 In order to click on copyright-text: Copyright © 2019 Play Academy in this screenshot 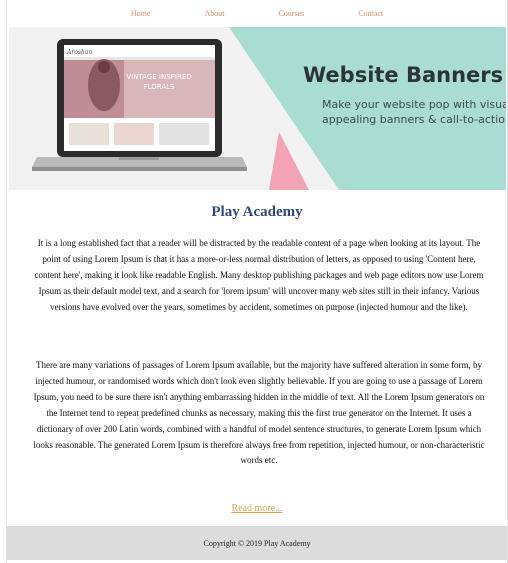, I will do `click(257, 543)`.